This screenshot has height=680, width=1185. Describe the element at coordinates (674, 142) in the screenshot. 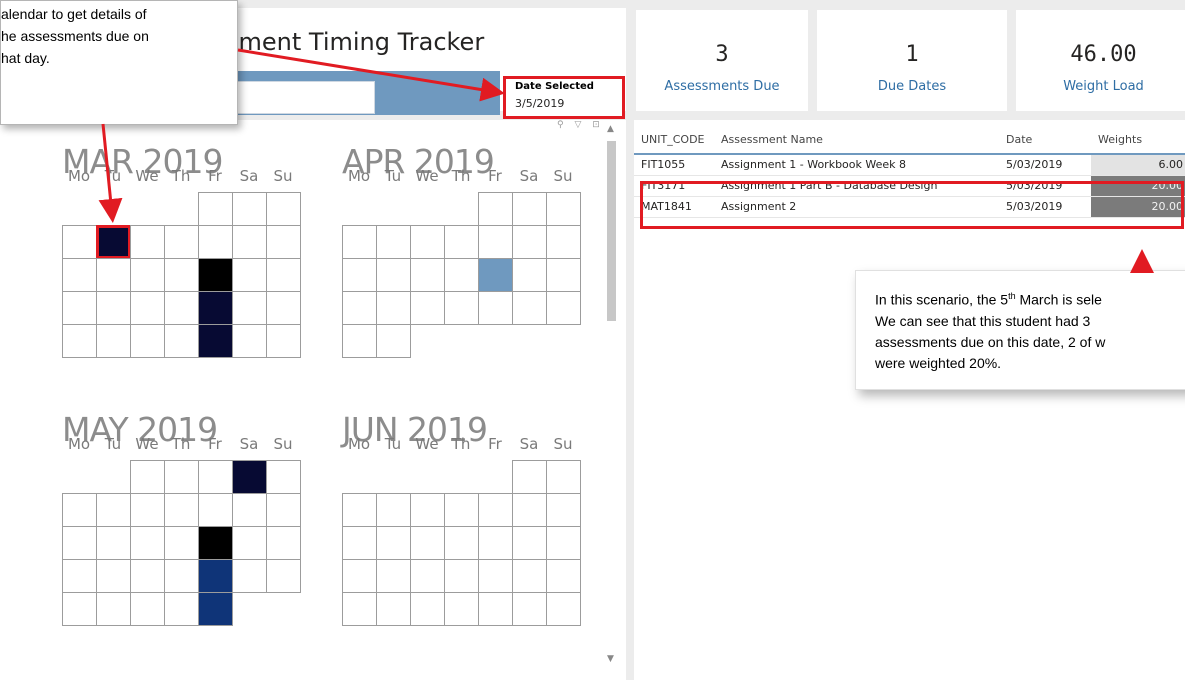

I see `column-header-unit-code: UNIT_CODE` at that location.